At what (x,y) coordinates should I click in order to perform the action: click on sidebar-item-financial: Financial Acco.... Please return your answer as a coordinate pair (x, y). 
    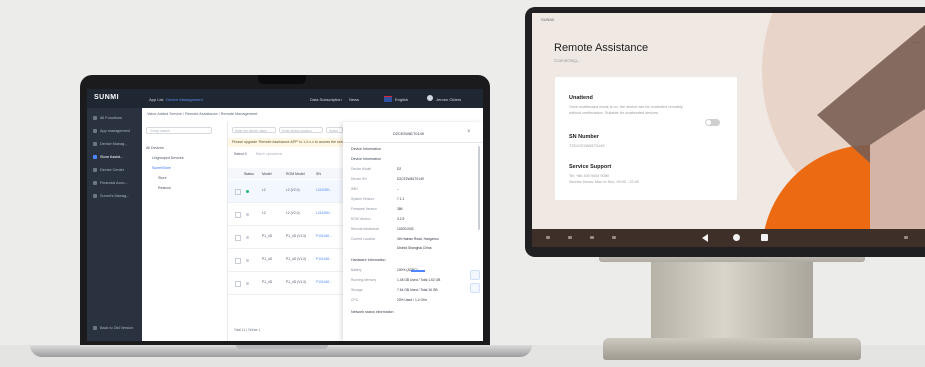
    Looking at the image, I should click on (110, 183).